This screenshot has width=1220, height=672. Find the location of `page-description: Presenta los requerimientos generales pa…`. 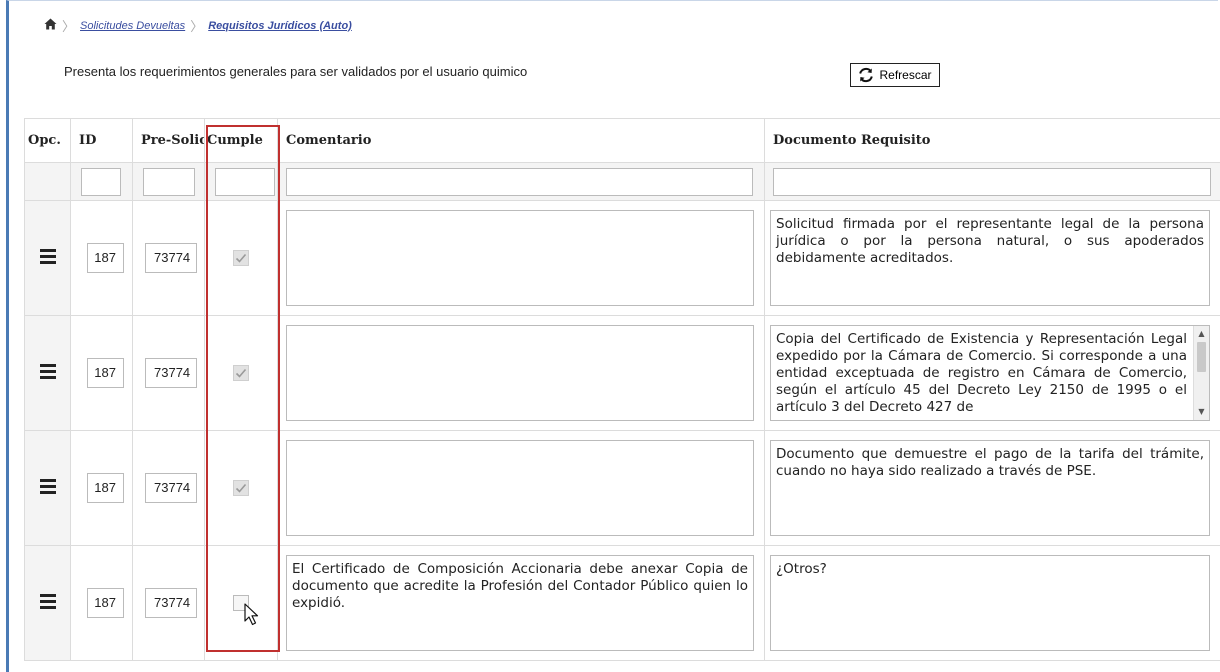

page-description: Presenta los requerimientos generales pa… is located at coordinates (296, 71).